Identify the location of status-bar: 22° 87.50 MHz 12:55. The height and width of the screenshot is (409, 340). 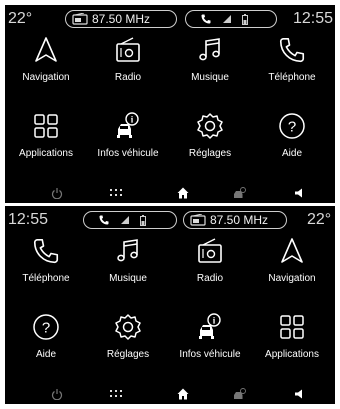
(170, 19).